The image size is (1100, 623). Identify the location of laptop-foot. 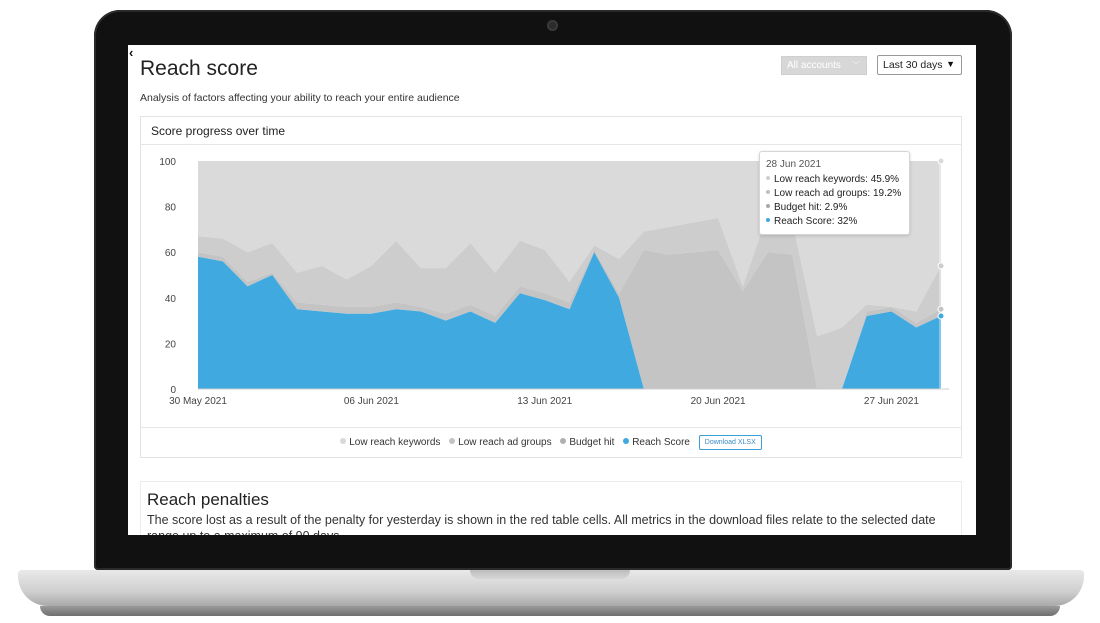
(550, 611).